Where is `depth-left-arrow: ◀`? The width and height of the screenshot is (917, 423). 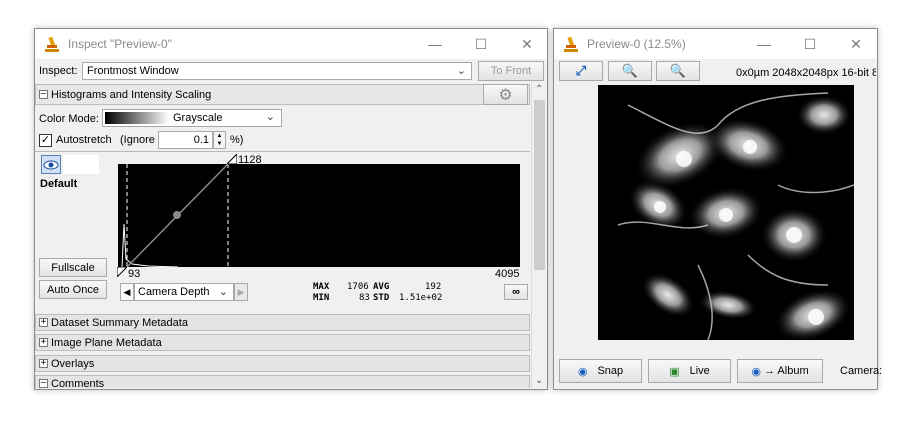
depth-left-arrow: ◀ is located at coordinates (127, 292).